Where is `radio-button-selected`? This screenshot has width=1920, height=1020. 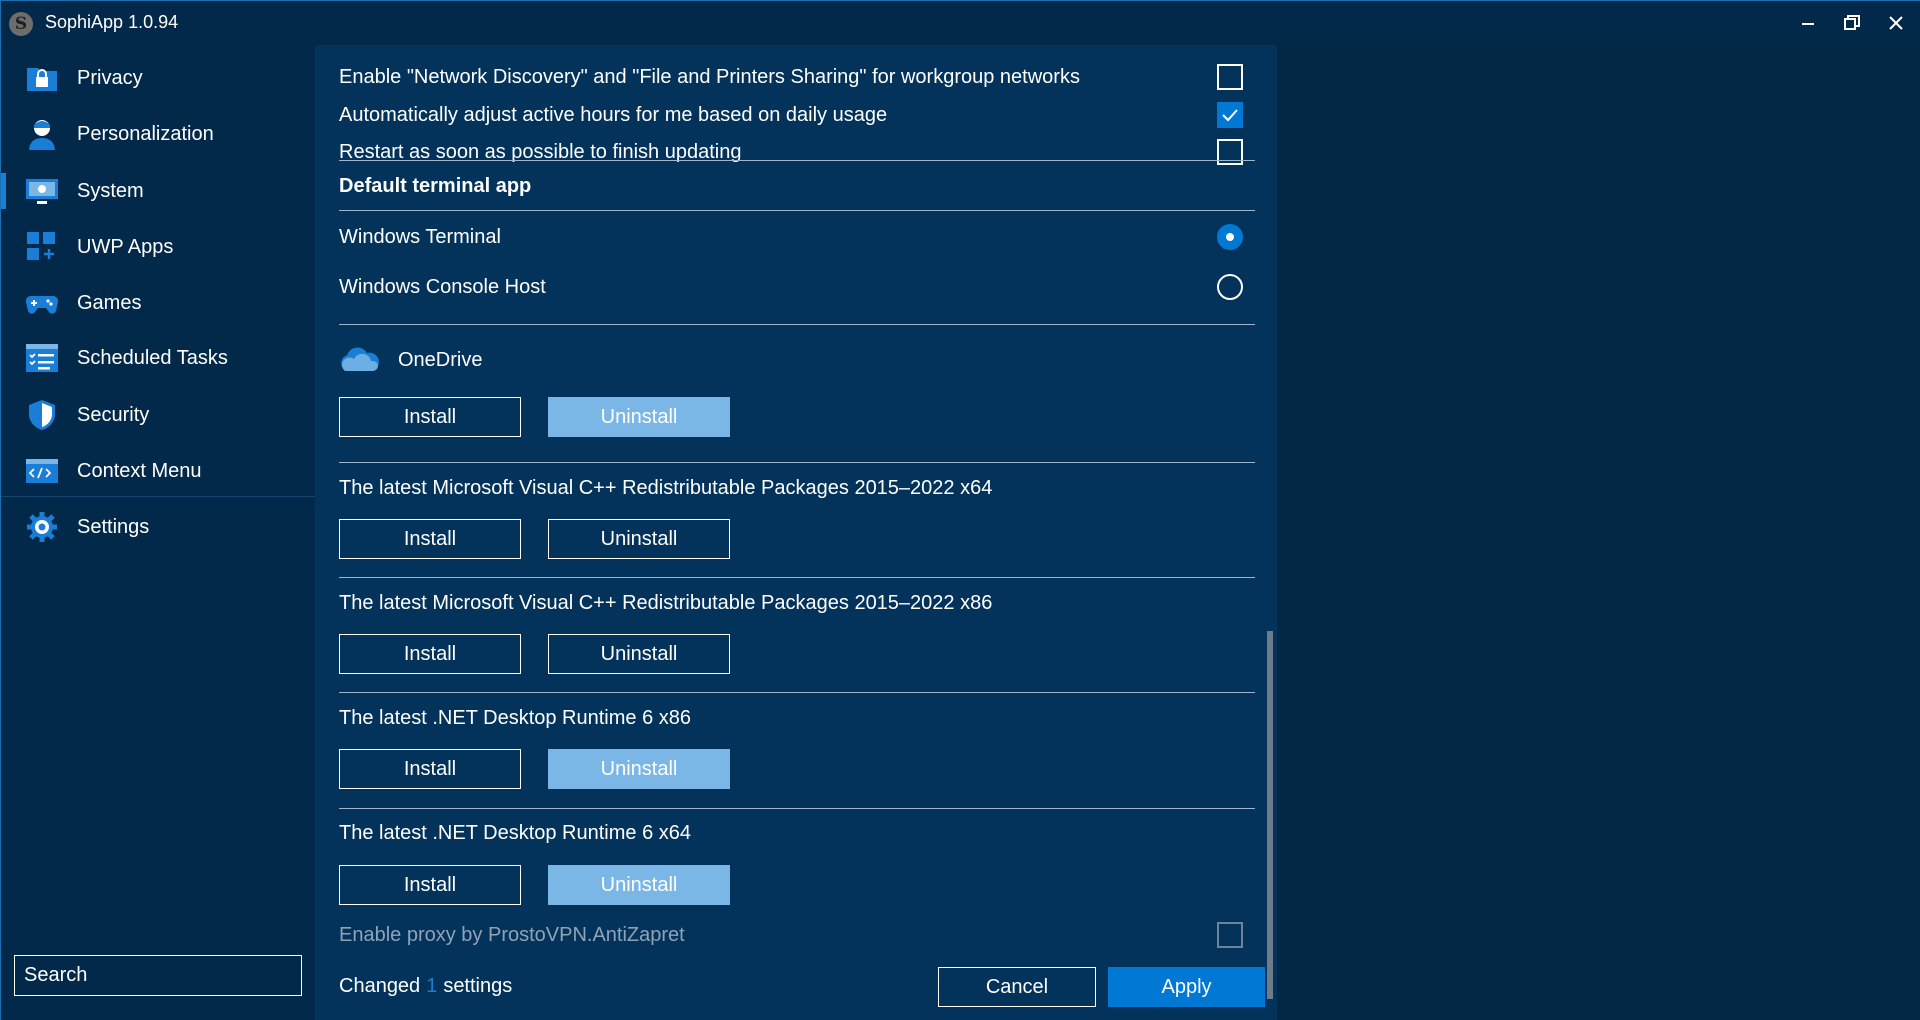
radio-button-selected is located at coordinates (1230, 237).